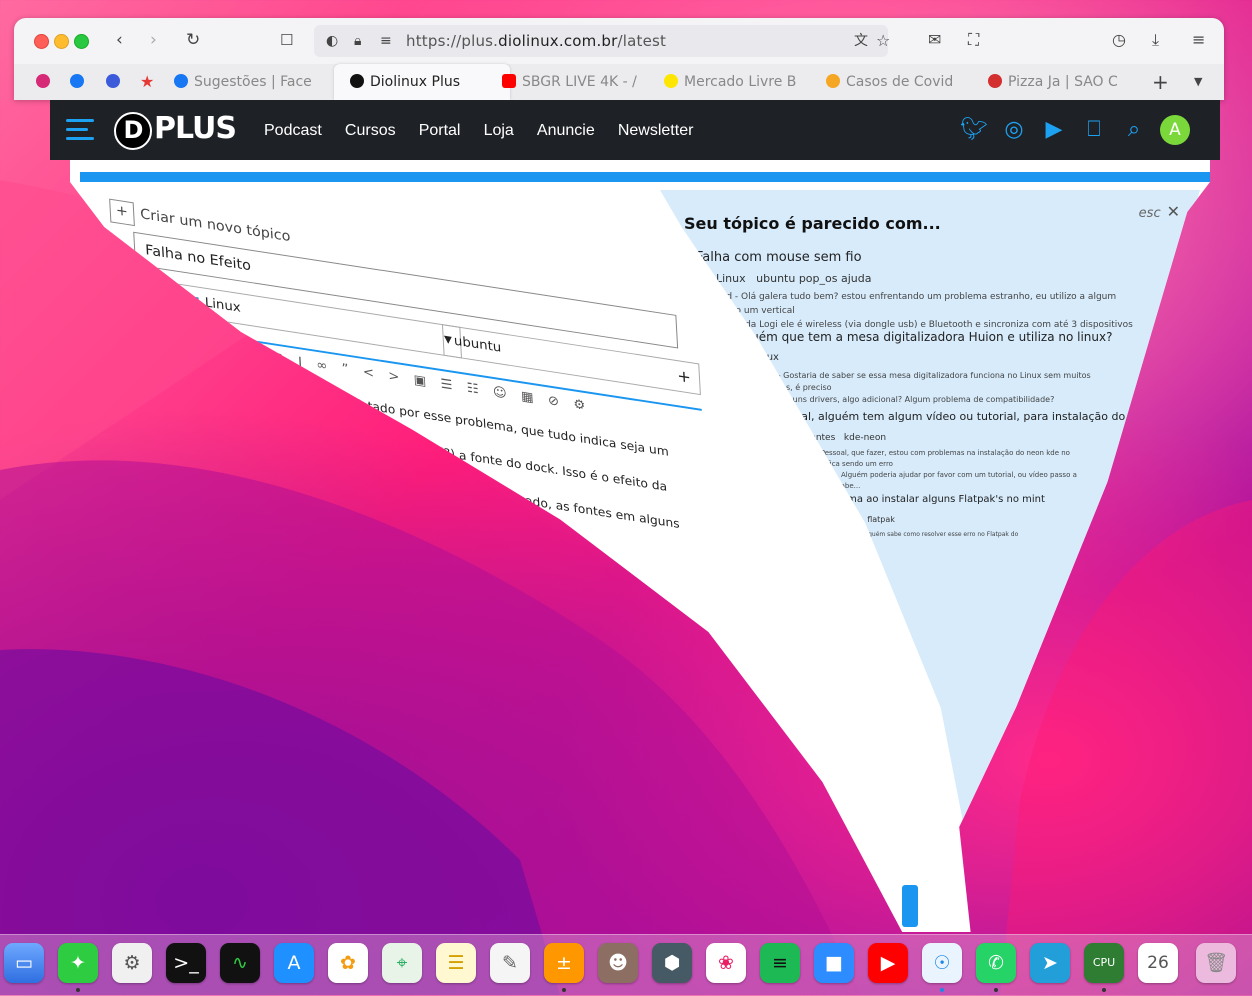 Image resolution: width=1252 pixels, height=996 pixels. I want to click on quote-icon: ❝, so click(264, 357).